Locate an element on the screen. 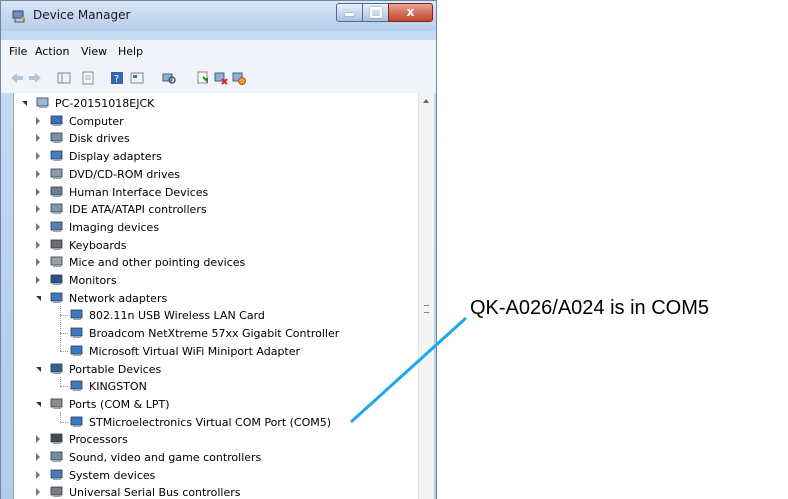 The height and width of the screenshot is (499, 788). tree-item-label: IDE ATA/ATAPI controllers is located at coordinates (138, 210).